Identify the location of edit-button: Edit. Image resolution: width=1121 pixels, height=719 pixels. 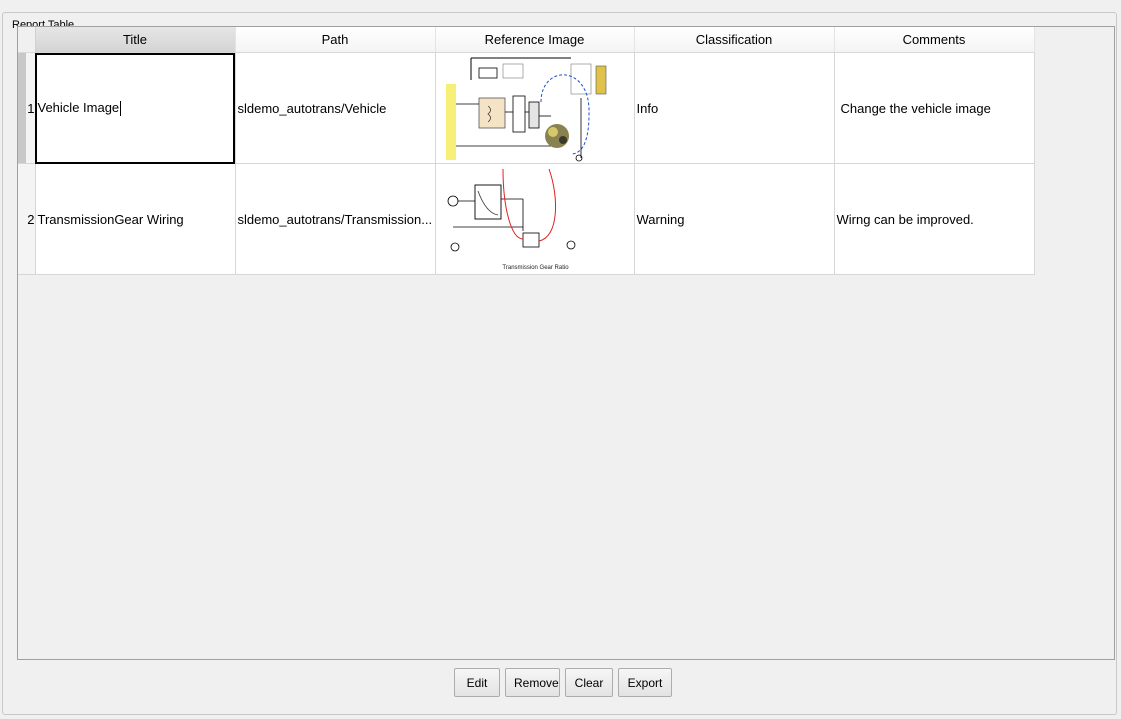
(477, 682).